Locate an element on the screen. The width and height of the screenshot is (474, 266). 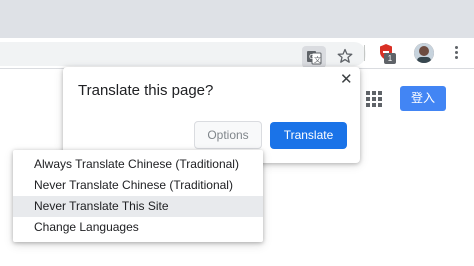
address-bar: G 文 is located at coordinates (183, 55).